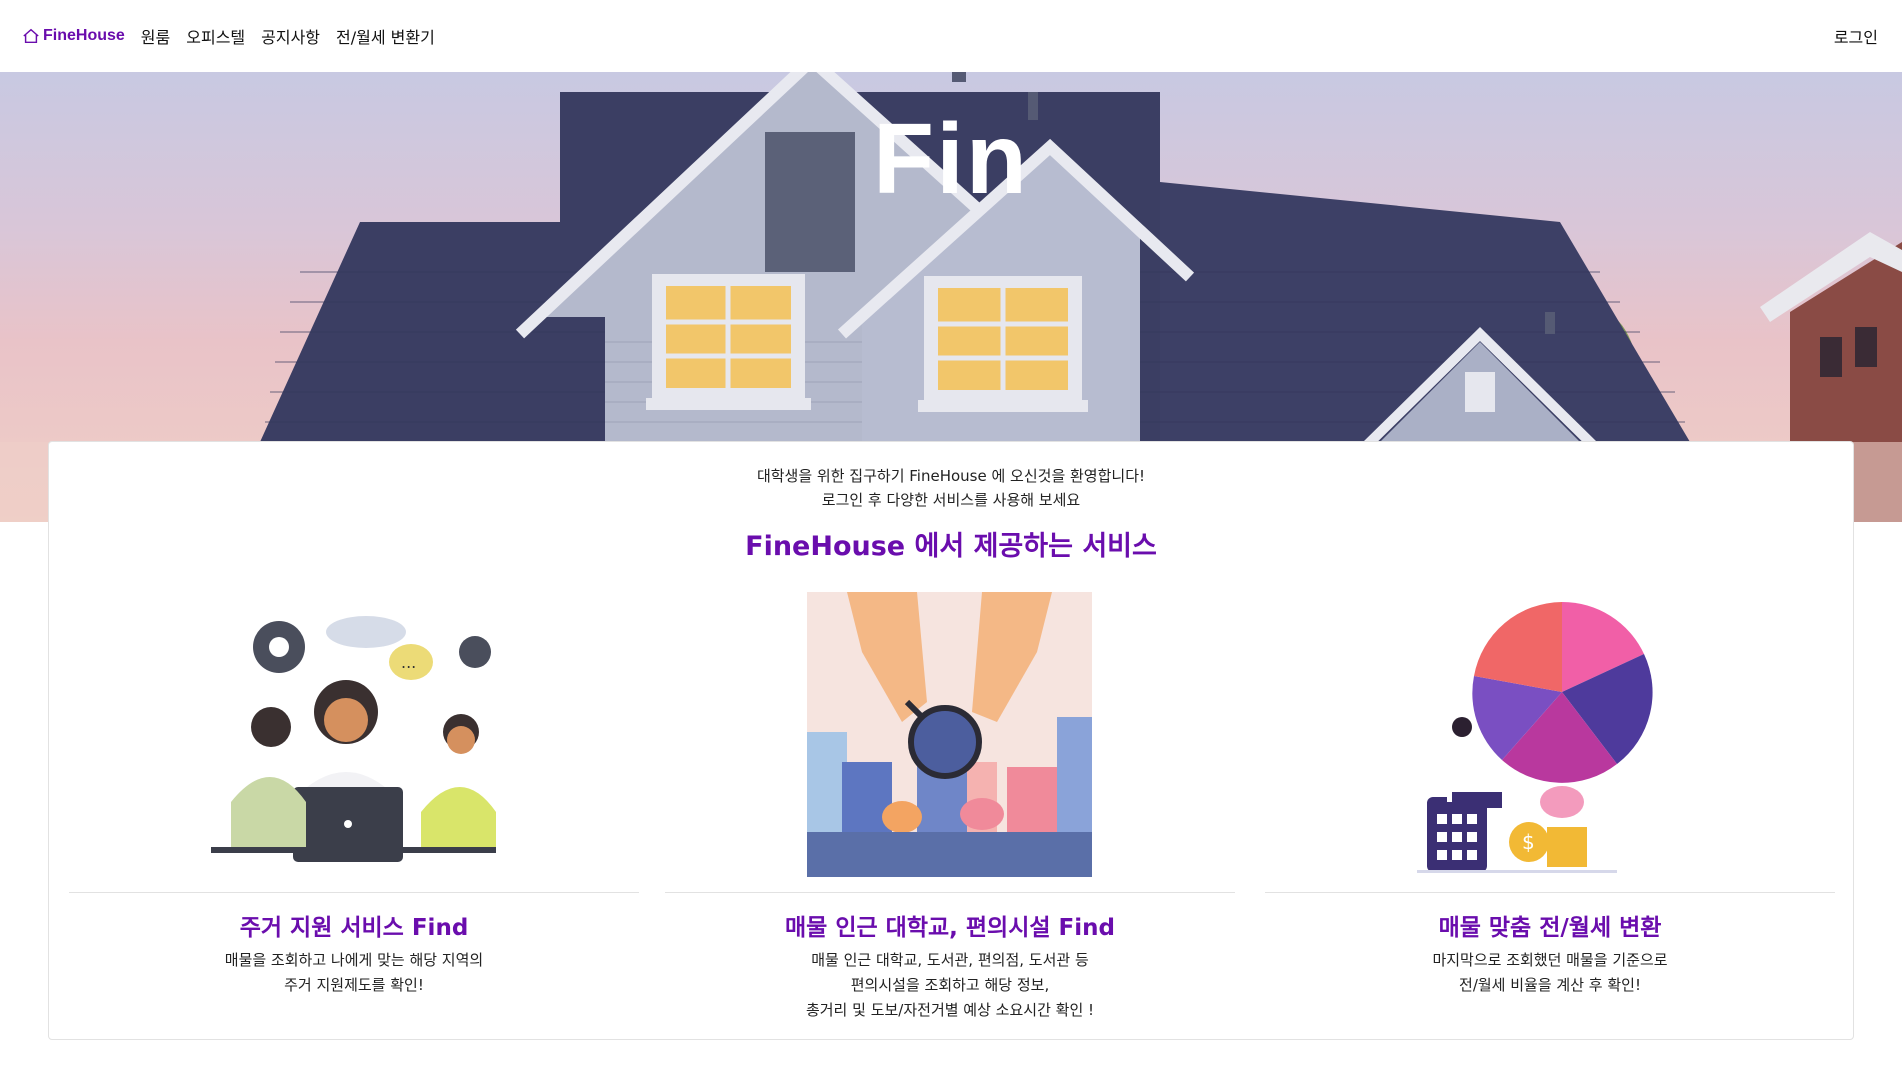 The height and width of the screenshot is (1080, 1902). Describe the element at coordinates (1550, 973) in the screenshot. I see `service-description: 마지막으로 조회했던 매물을 기준으로 전/월세 비율을 계산 후 확인!` at that location.